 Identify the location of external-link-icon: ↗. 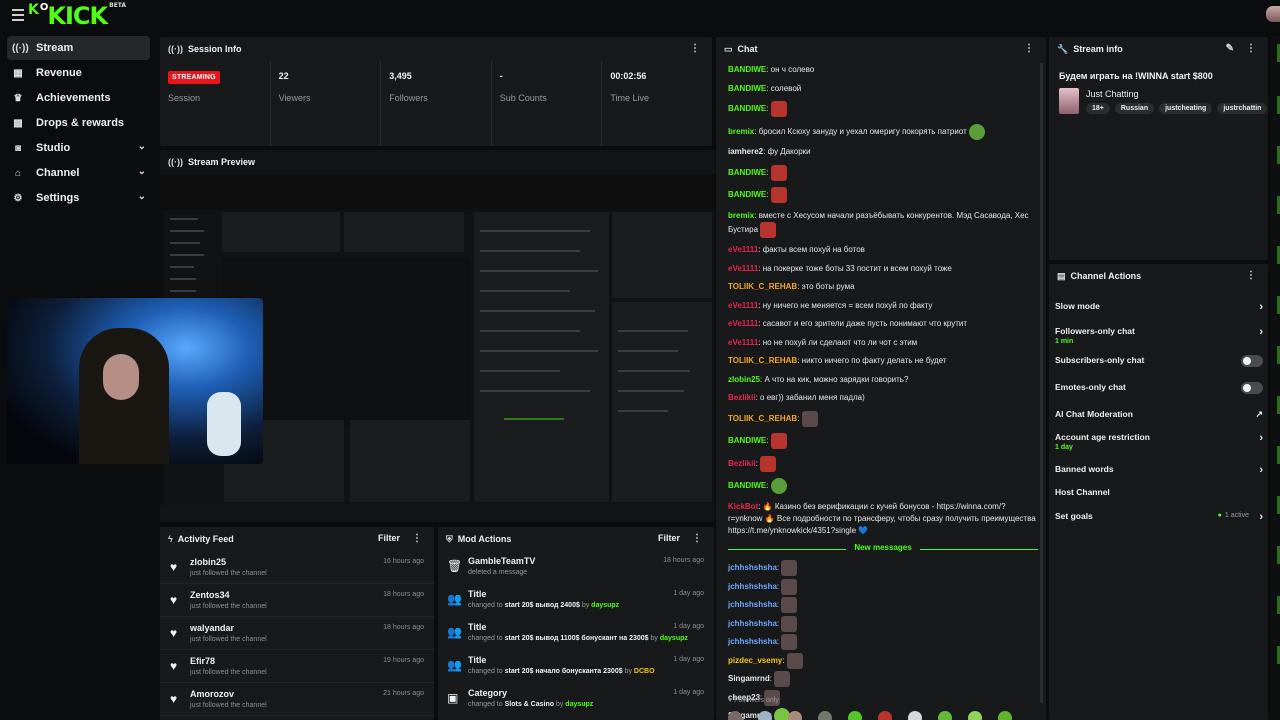
(1259, 414).